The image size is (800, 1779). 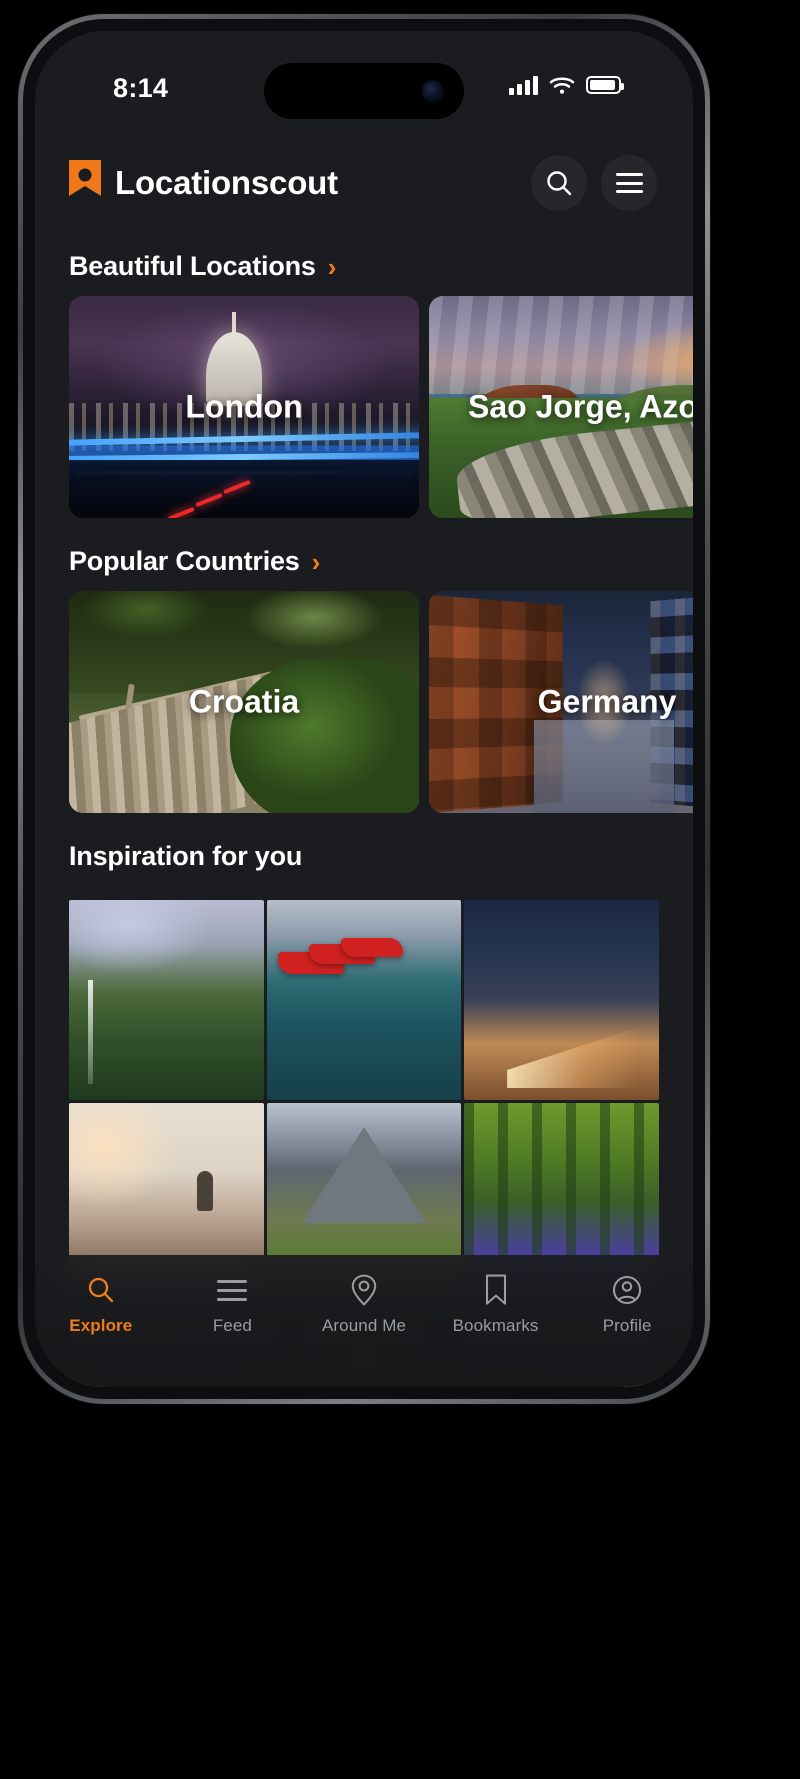 What do you see at coordinates (580, 406) in the screenshot?
I see `card-label: Sao Jorge, Azores` at bounding box center [580, 406].